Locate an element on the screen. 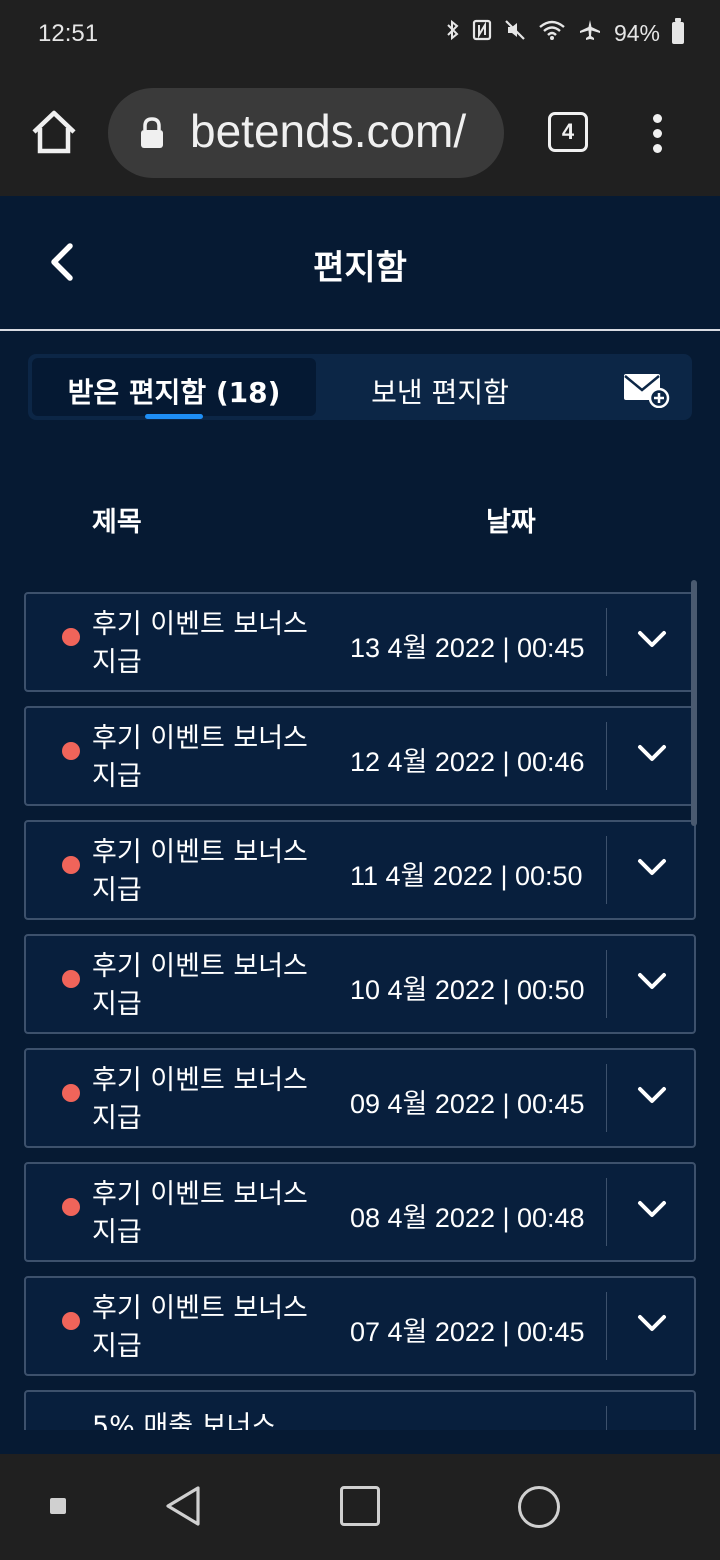  battery-percent: 94% is located at coordinates (636, 32).